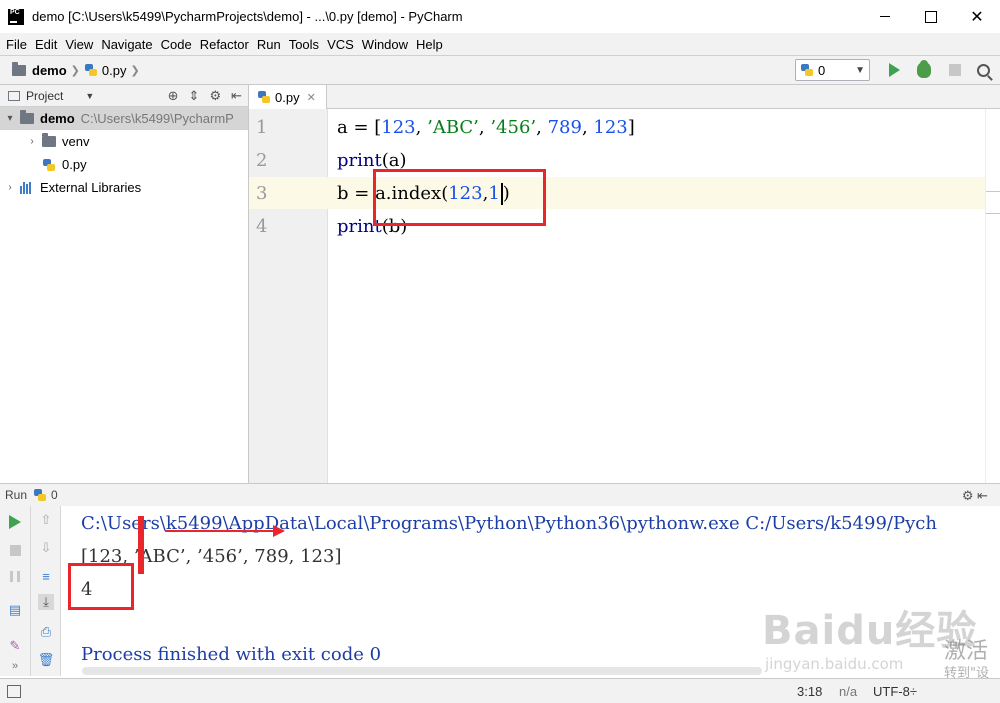 The width and height of the screenshot is (1000, 703). I want to click on breadcrumb-project-label: demo, so click(49, 70).